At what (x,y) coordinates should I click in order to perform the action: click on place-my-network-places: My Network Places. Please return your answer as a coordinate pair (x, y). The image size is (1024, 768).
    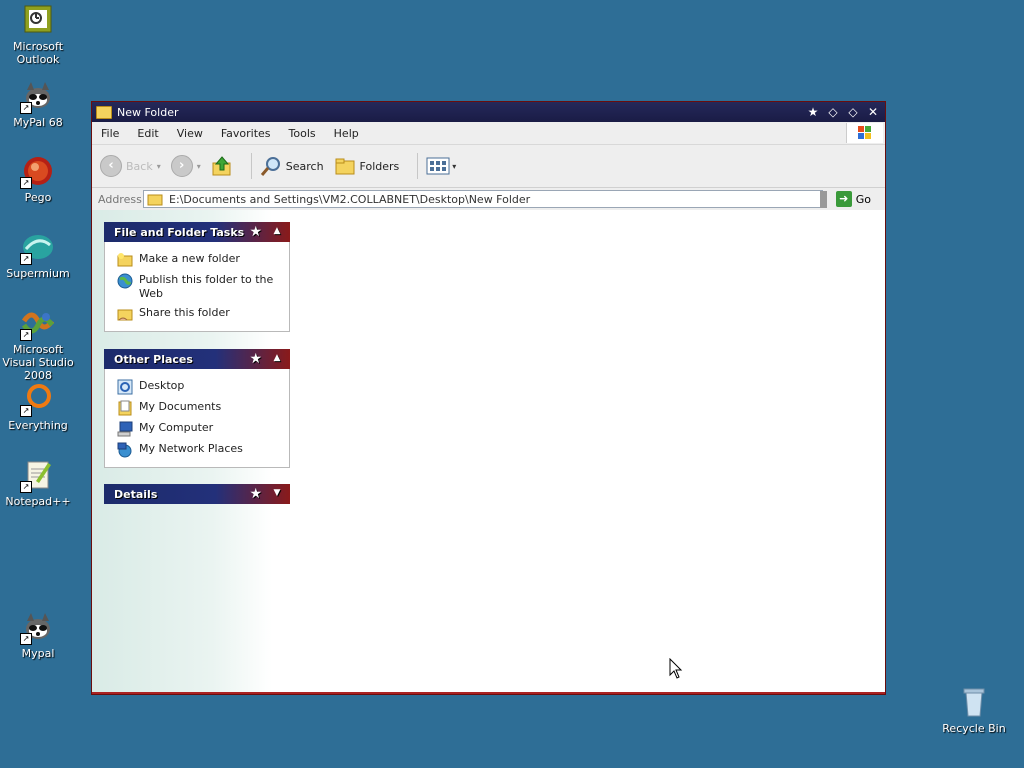
    Looking at the image, I should click on (197, 450).